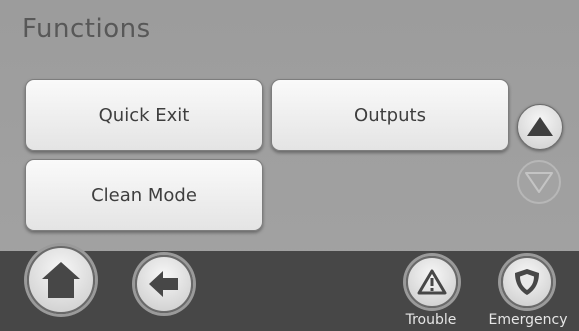 The width and height of the screenshot is (579, 331). Describe the element at coordinates (390, 115) in the screenshot. I see `outputs-button: Outputs` at that location.